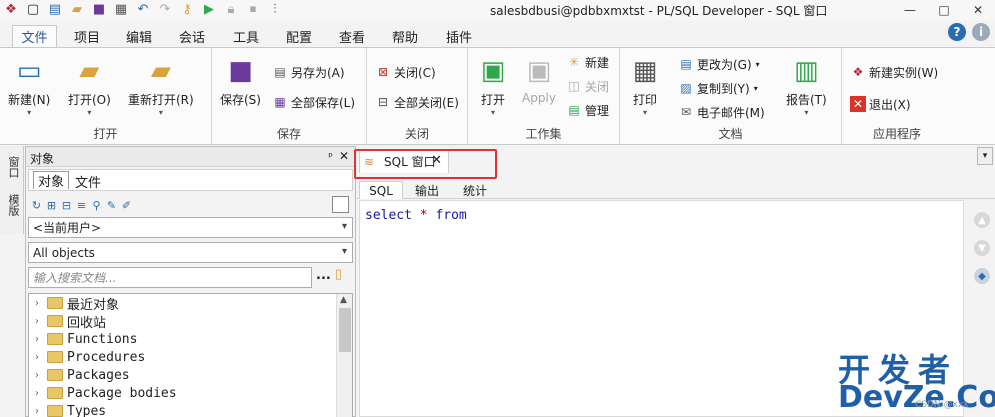  What do you see at coordinates (55, 10) in the screenshot?
I see `new-dropdown-icon: ▤` at bounding box center [55, 10].